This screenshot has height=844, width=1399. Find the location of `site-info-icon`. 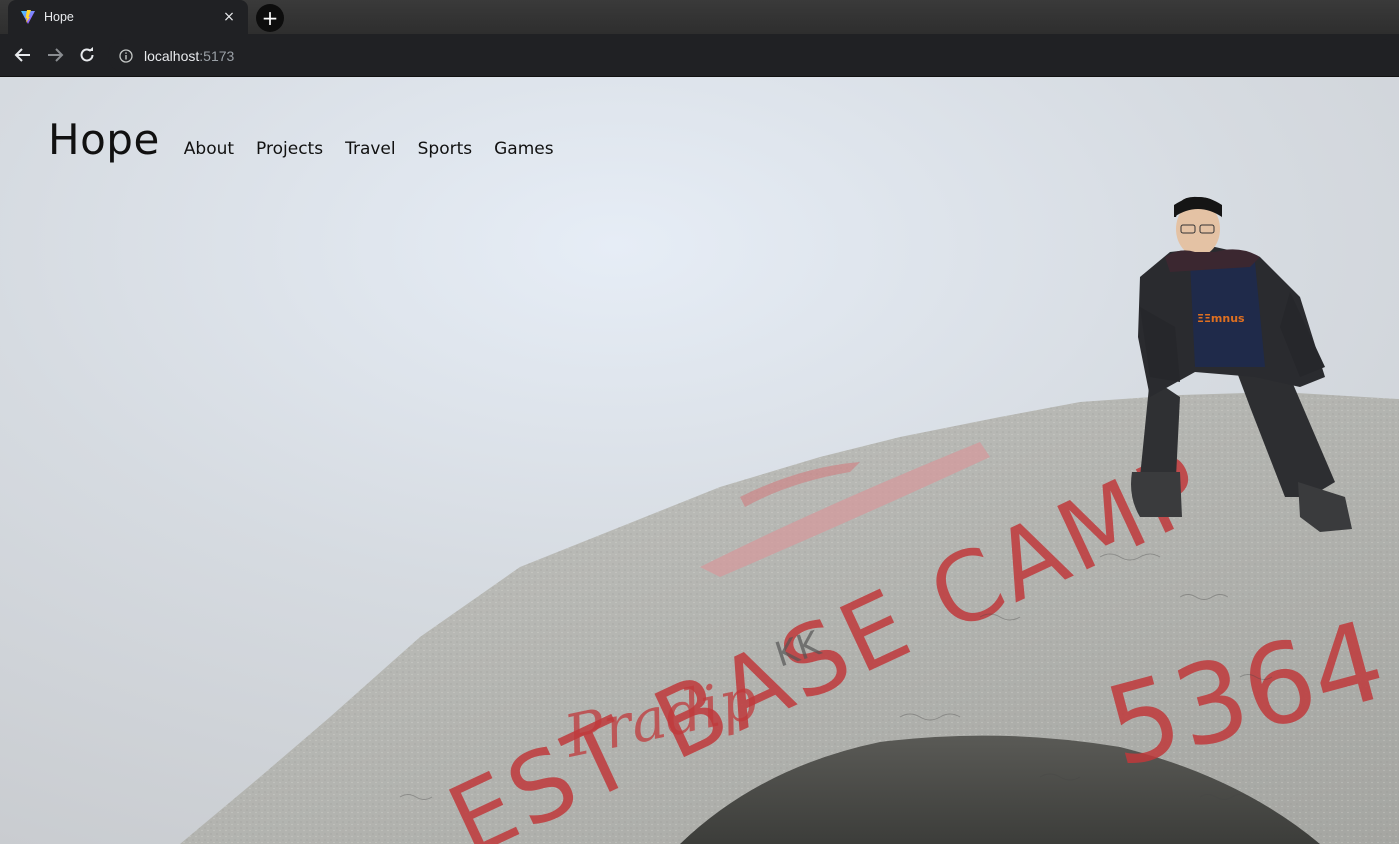

site-info-icon is located at coordinates (126, 56).